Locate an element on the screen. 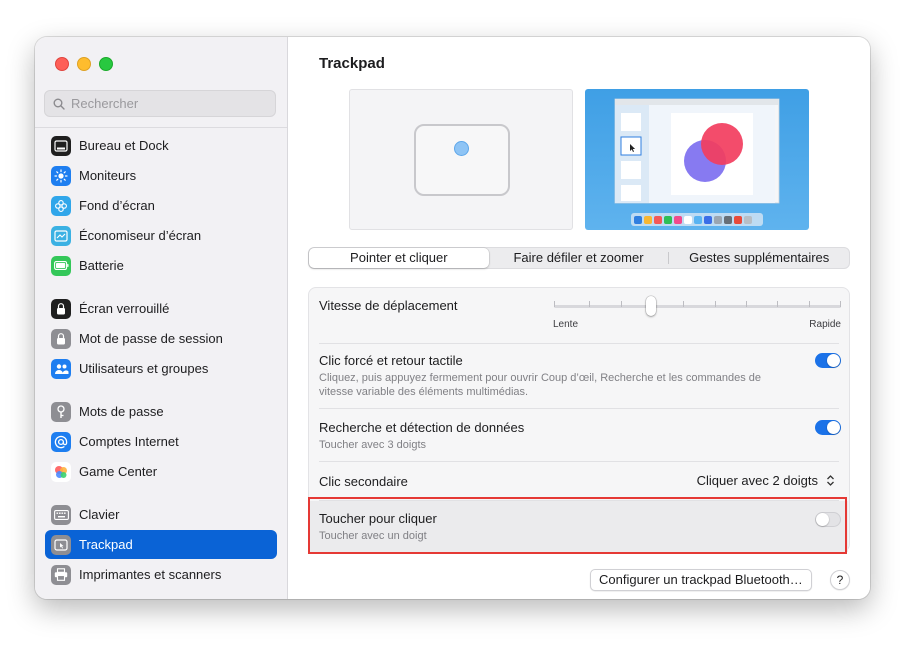 Image resolution: width=913 pixels, height=645 pixels. sidebar-item-utilisateurs-groupes: Utilisateurs et groupes is located at coordinates (161, 368).